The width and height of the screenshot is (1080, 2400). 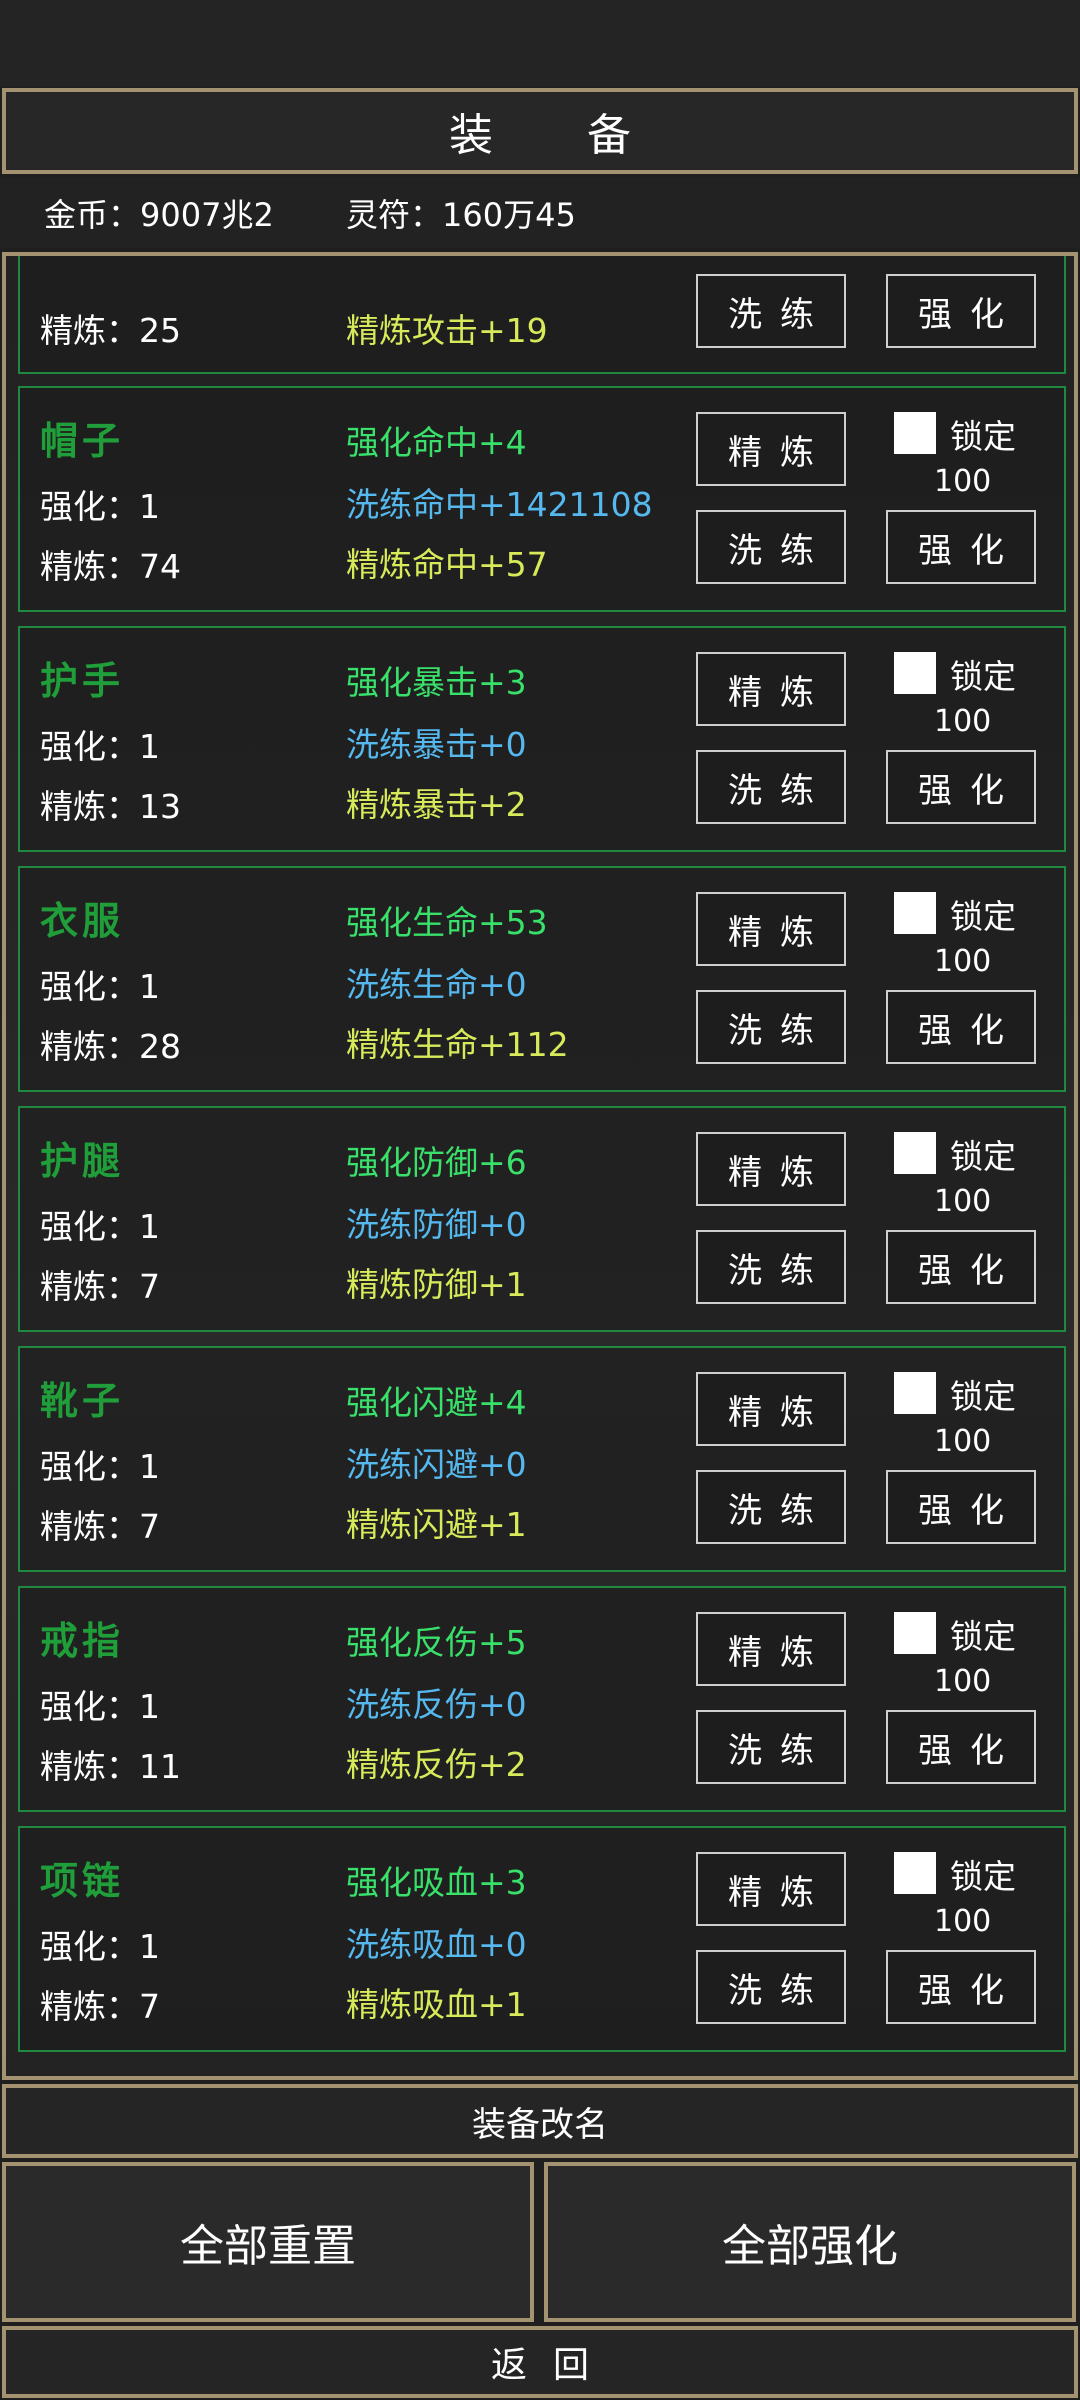 I want to click on gold-amount: 金币：9007兆2, so click(x=159, y=215).